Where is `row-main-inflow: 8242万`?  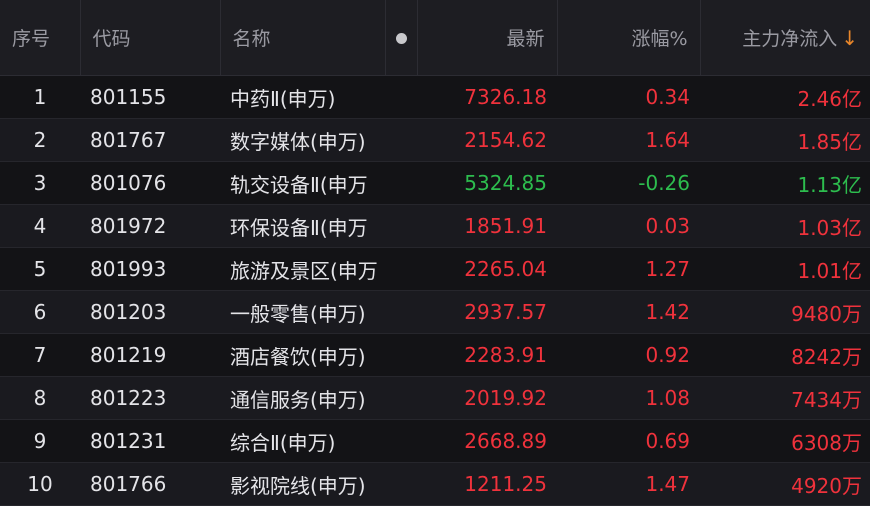
row-main-inflow: 8242万 is located at coordinates (785, 355).